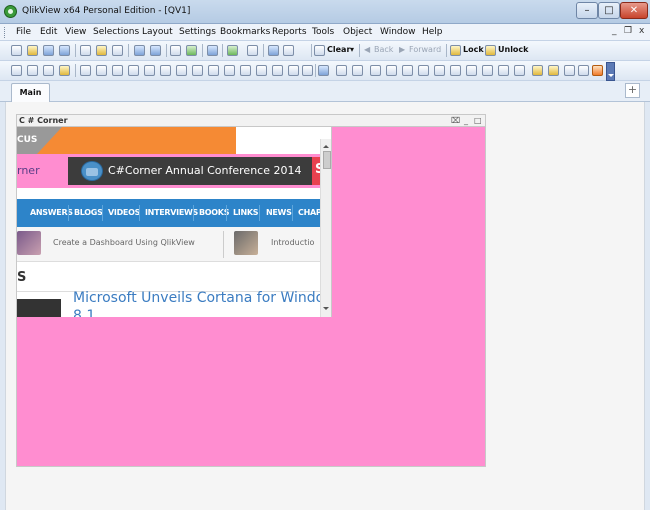 This screenshot has height=510, width=650. What do you see at coordinates (245, 32) in the screenshot?
I see `menu-bookmarks: Bookmarks` at bounding box center [245, 32].